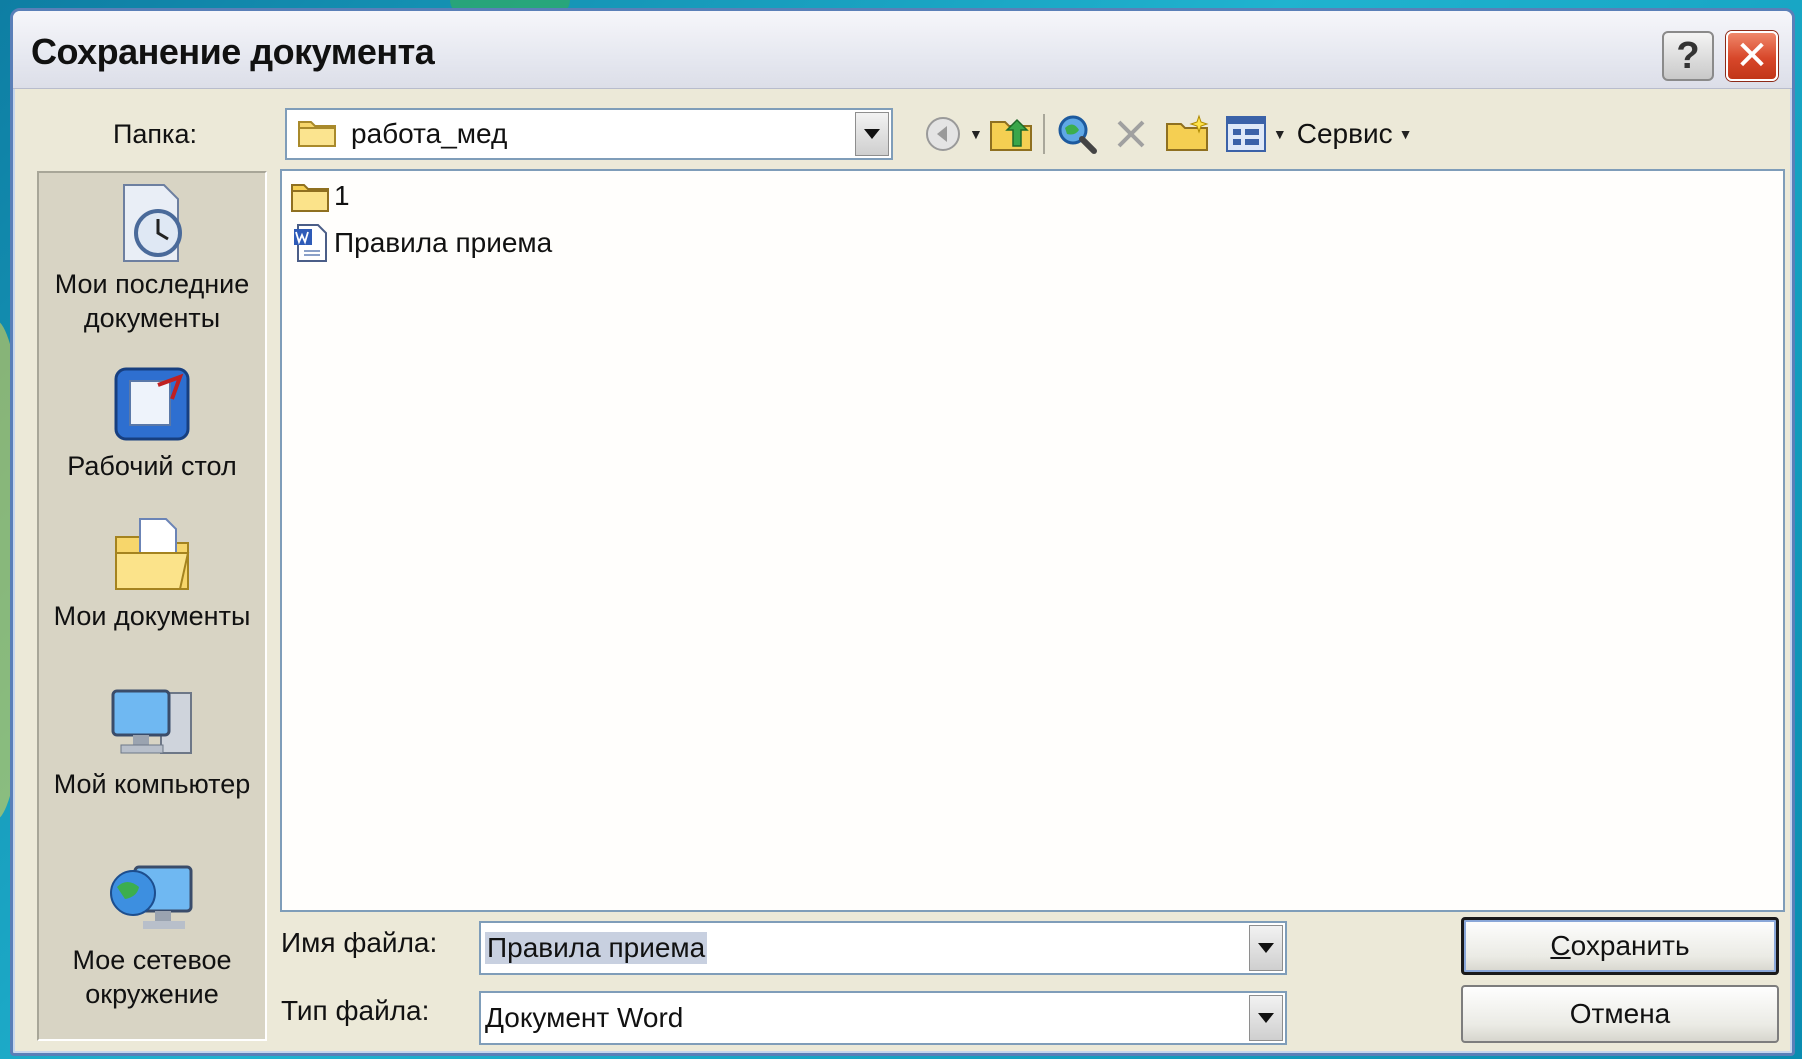 The width and height of the screenshot is (1802, 1059). Describe the element at coordinates (1043, 134) in the screenshot. I see `toolbar-separator` at that location.